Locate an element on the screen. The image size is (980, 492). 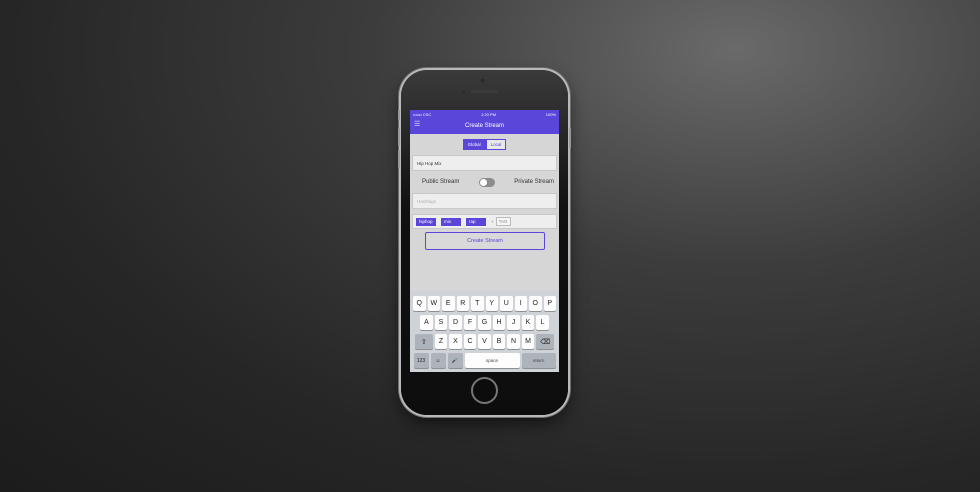
key-m: M is located at coordinates (528, 341).